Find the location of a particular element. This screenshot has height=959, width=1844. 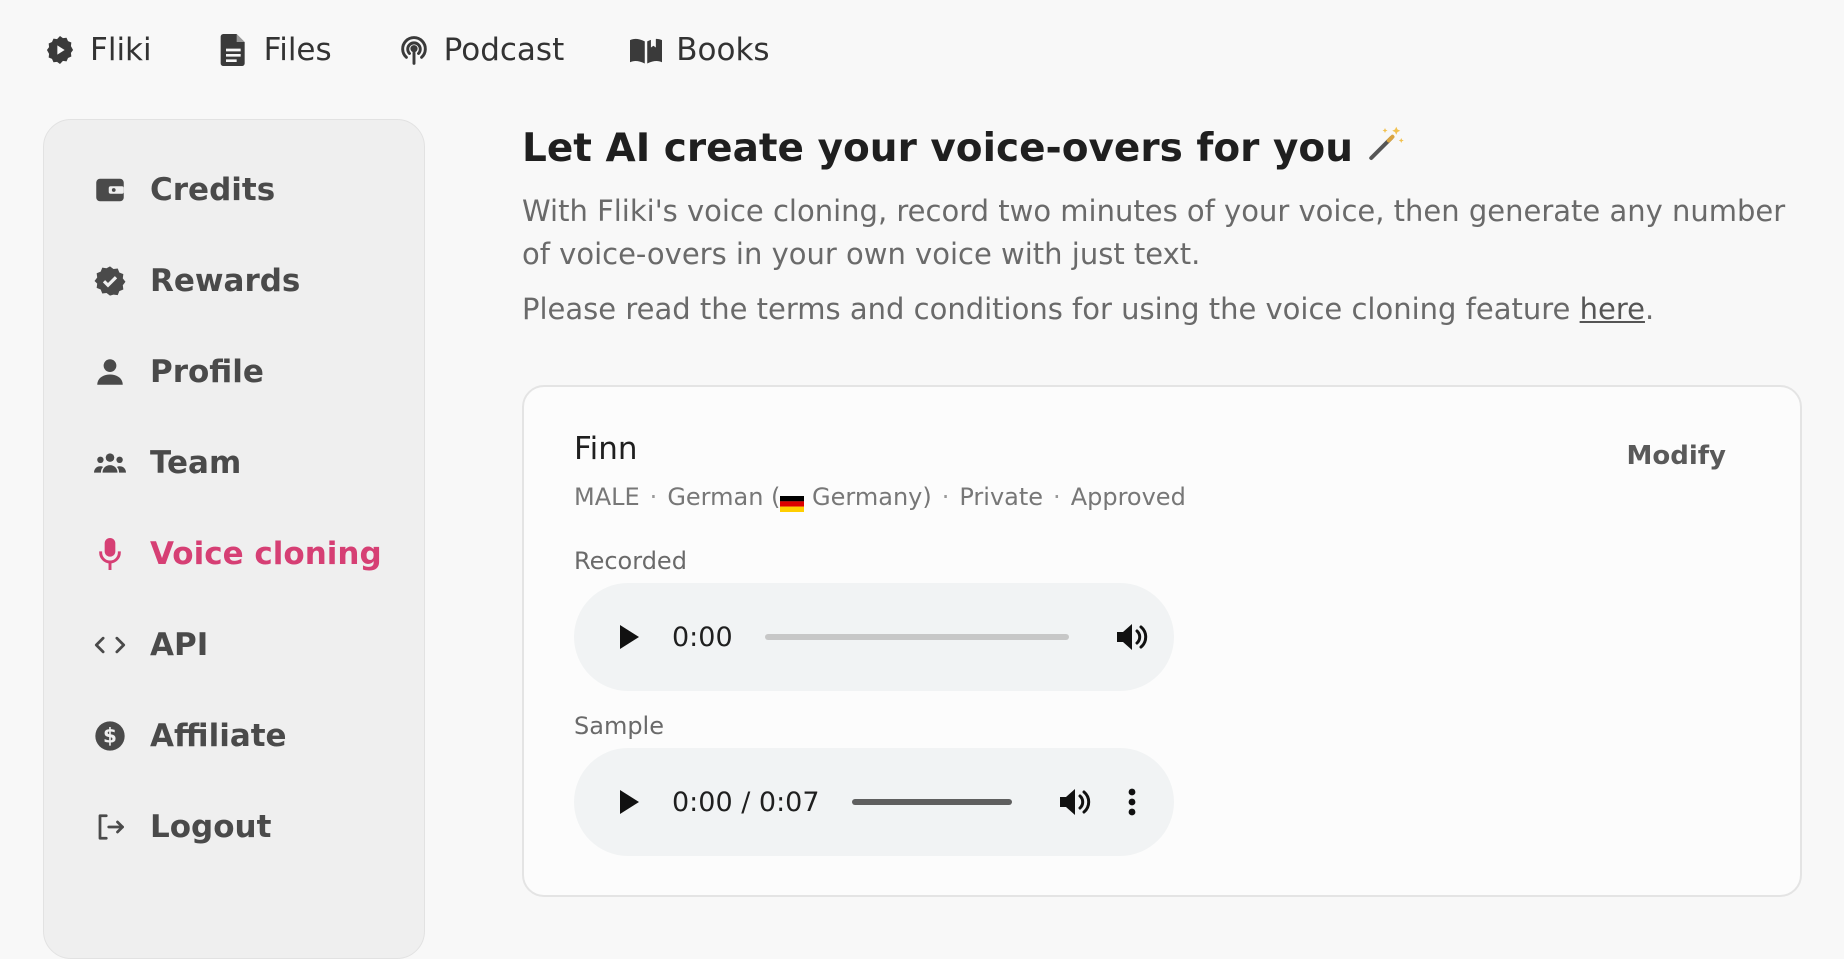

sidebar-item-label: Team is located at coordinates (196, 462).